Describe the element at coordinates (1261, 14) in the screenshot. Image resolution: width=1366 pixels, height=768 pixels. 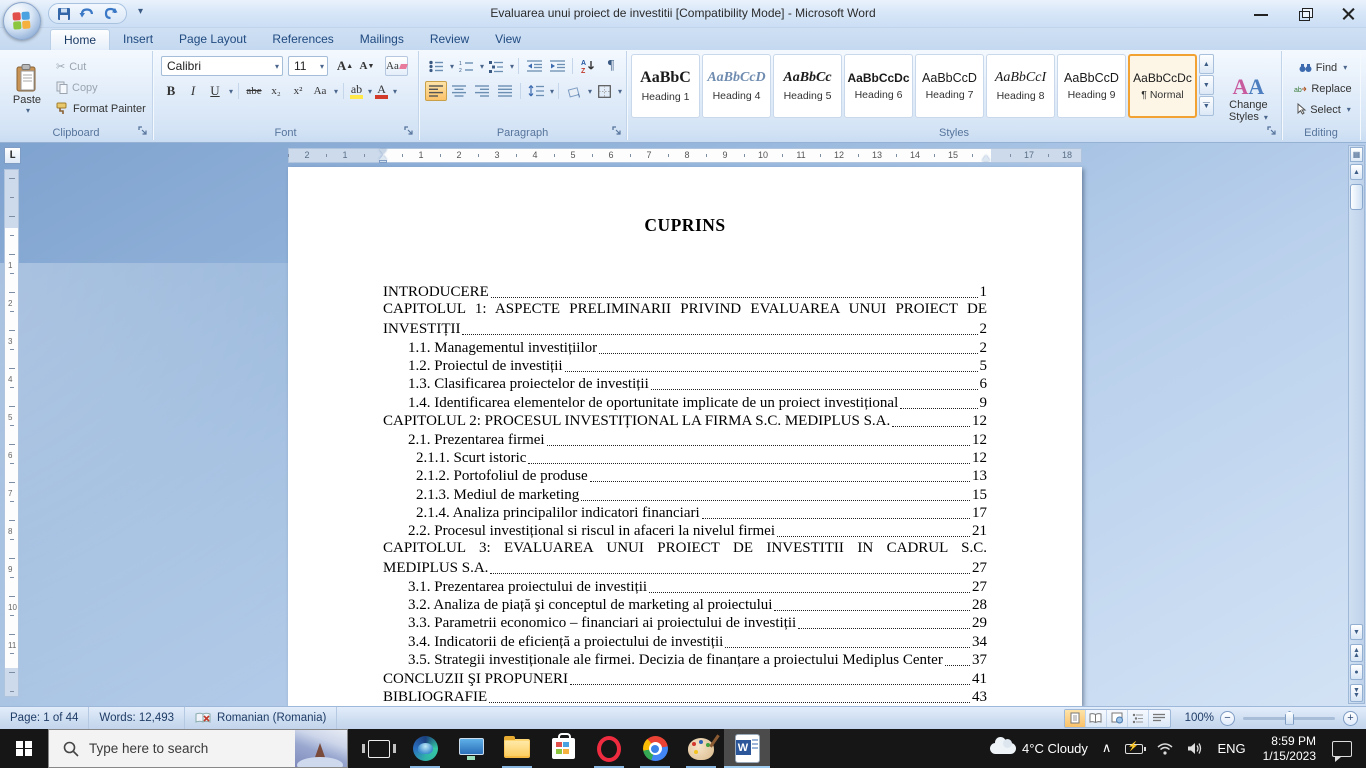
I see `minimize-button` at that location.